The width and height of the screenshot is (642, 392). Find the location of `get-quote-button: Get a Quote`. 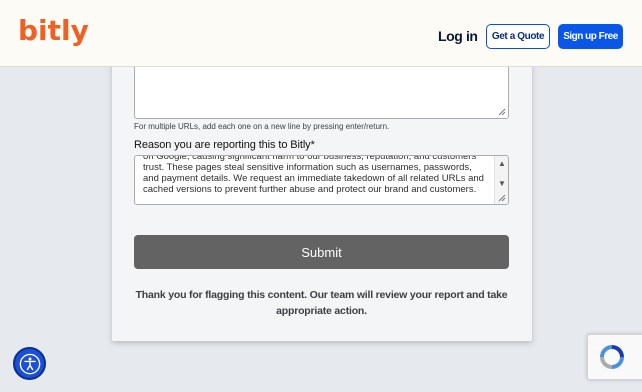

get-quote-button: Get a Quote is located at coordinates (518, 36).